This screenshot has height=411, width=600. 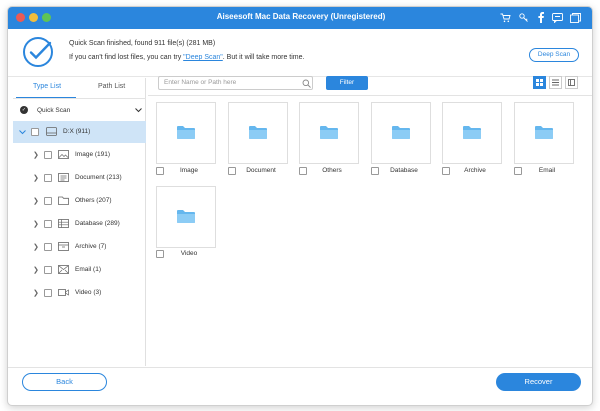 I want to click on detail-view-icon, so click(x=571, y=82).